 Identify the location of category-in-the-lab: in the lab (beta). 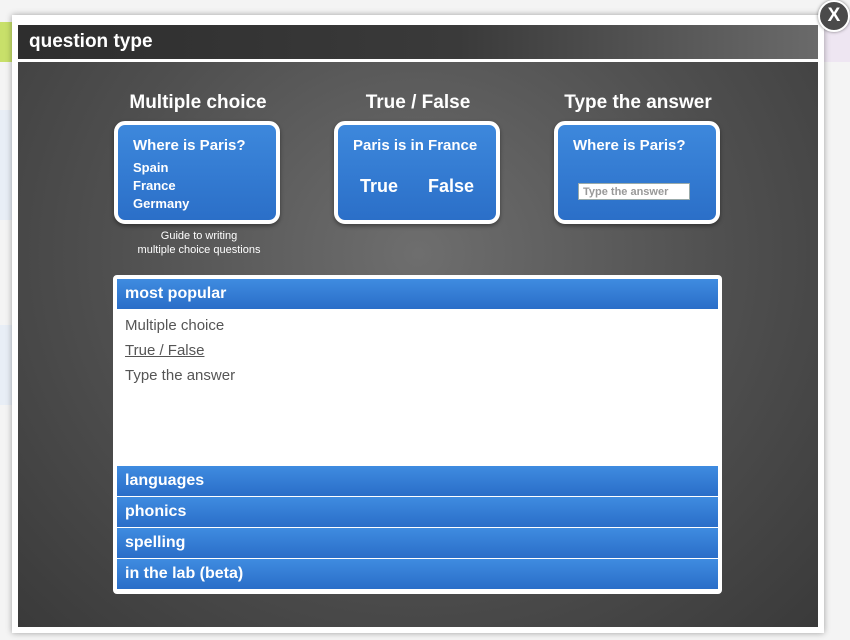
(417, 574).